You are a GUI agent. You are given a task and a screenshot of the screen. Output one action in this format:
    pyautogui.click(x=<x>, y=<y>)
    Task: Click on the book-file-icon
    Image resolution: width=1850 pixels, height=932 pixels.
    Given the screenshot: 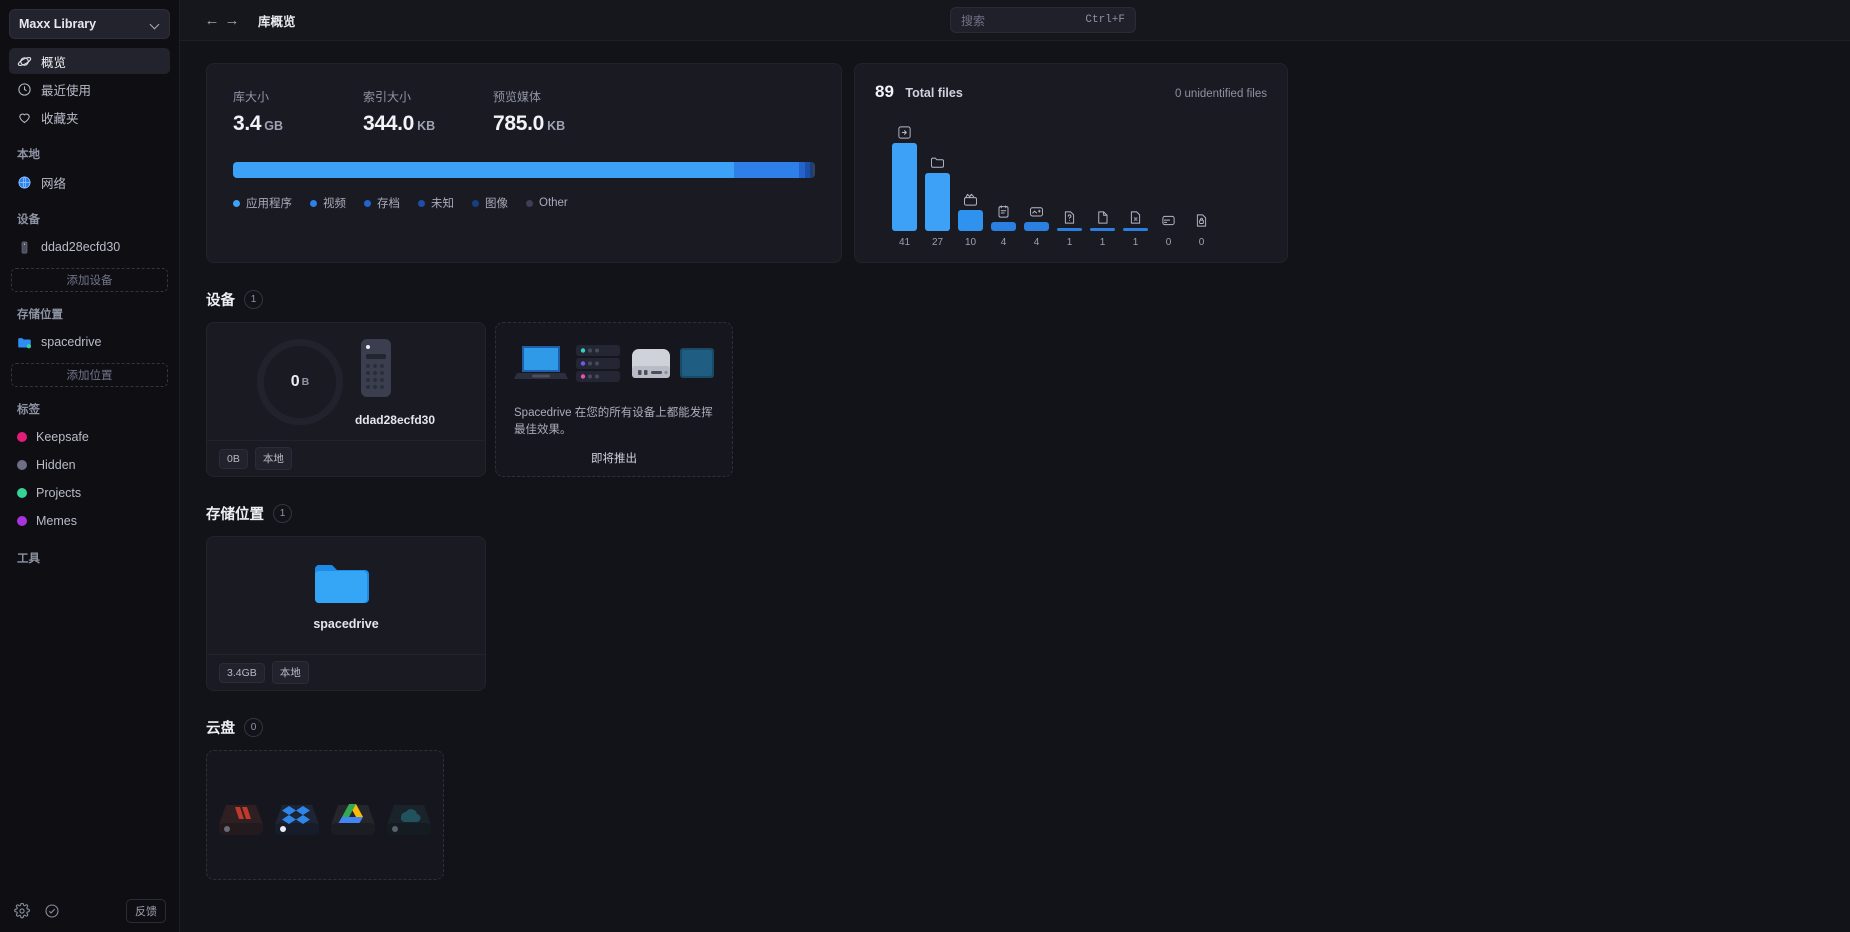 What is the action you would take?
    pyautogui.click(x=1003, y=210)
    